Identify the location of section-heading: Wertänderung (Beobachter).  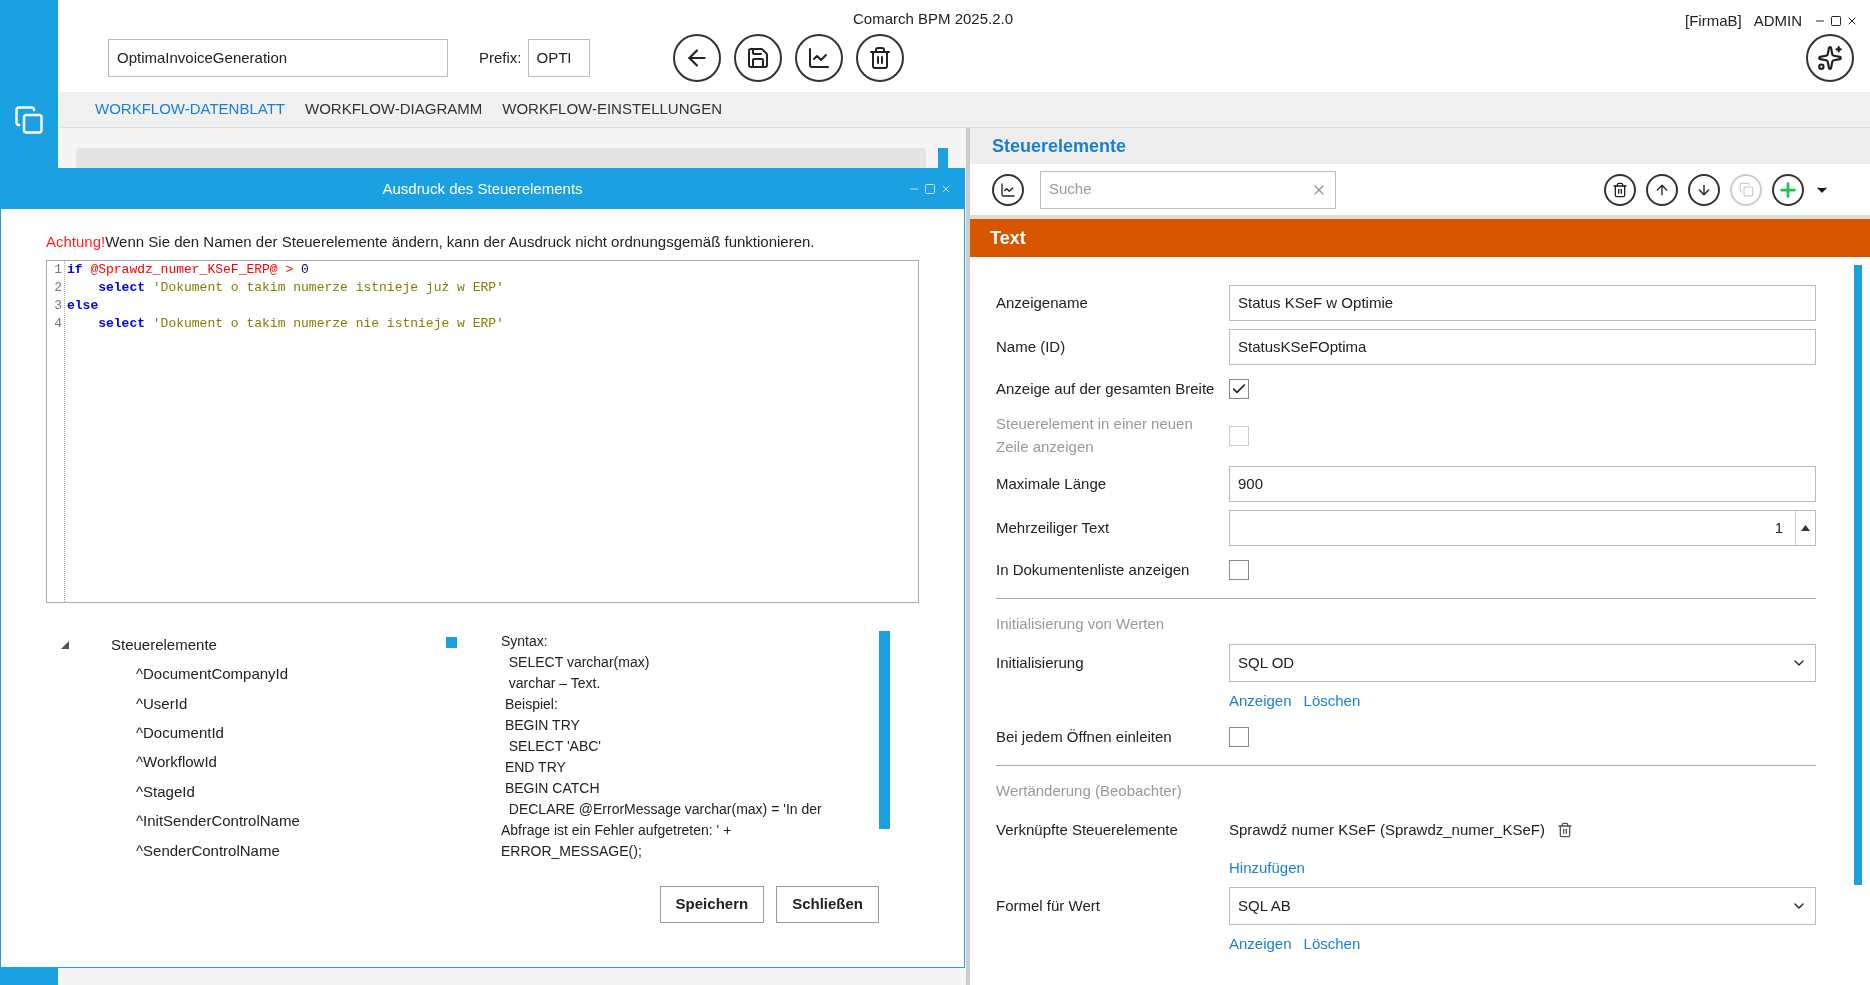
(1089, 790).